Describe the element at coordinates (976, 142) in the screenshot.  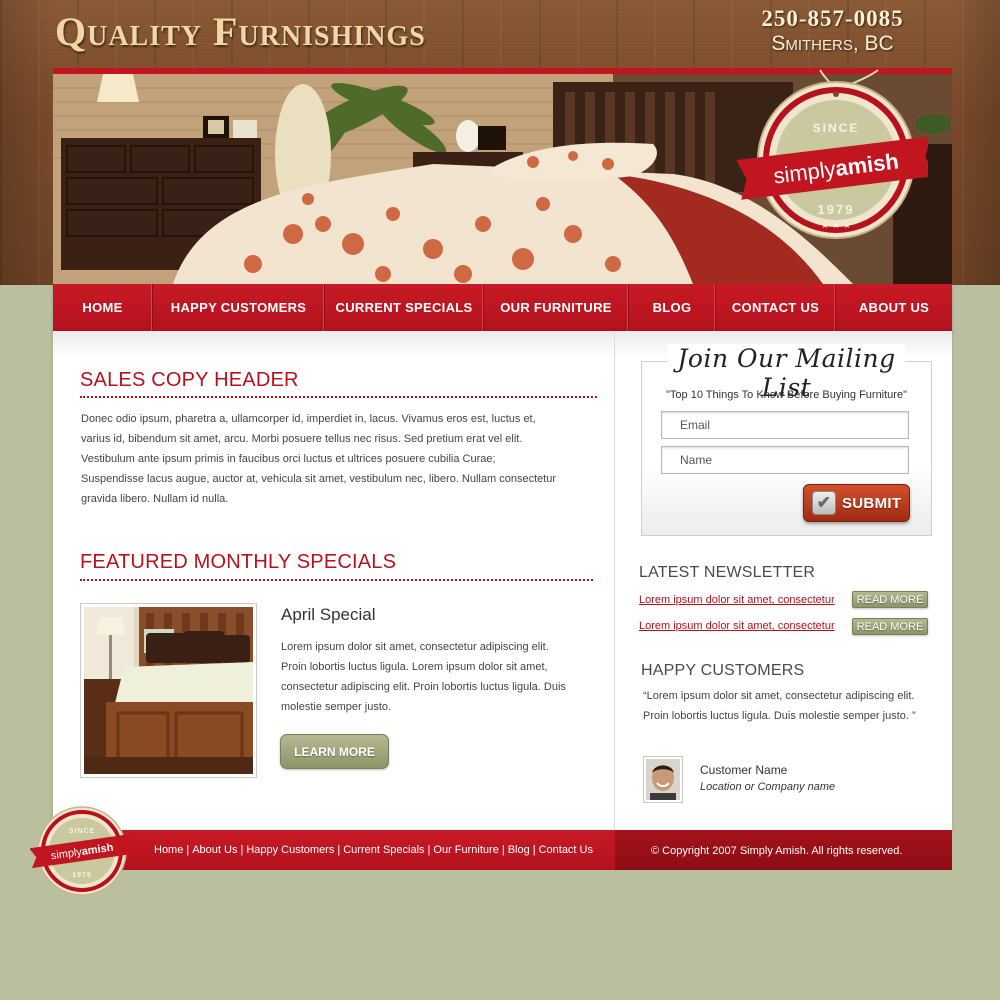
I see `wood-shade-right` at that location.